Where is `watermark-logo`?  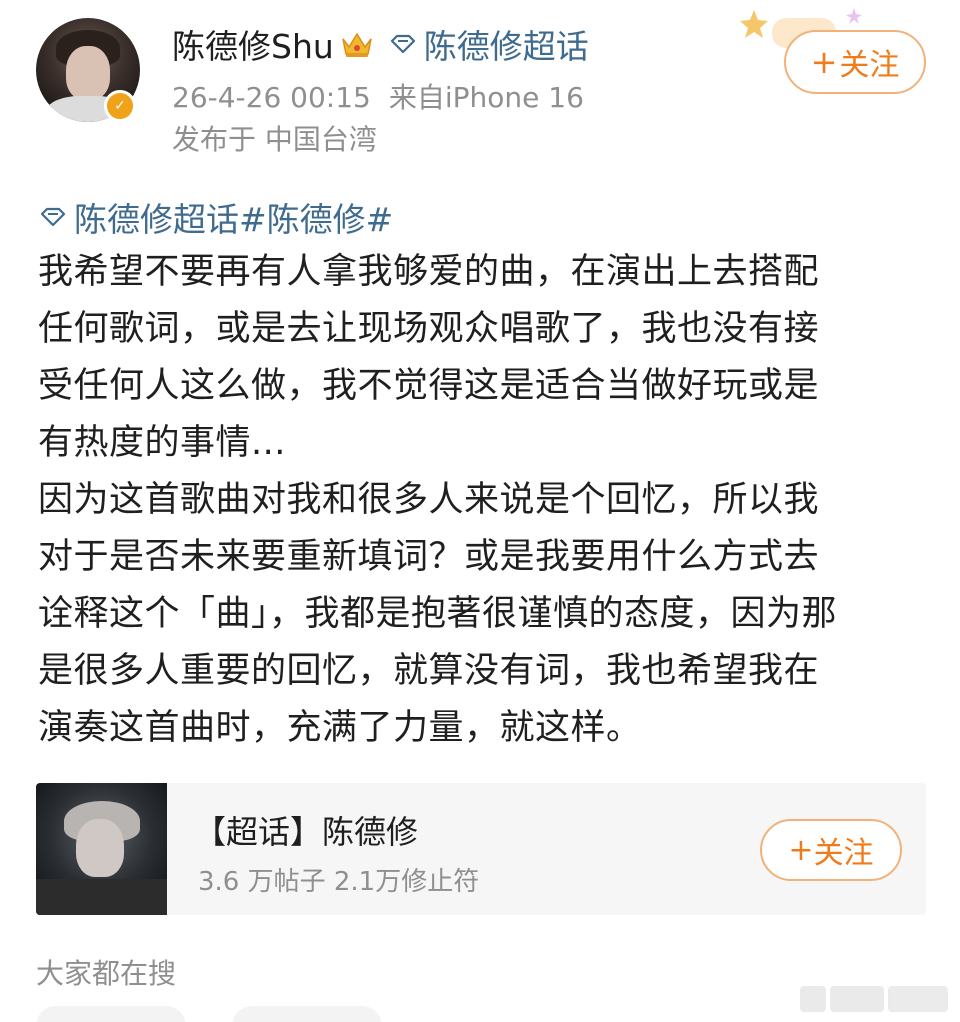
watermark-logo is located at coordinates (875, 999).